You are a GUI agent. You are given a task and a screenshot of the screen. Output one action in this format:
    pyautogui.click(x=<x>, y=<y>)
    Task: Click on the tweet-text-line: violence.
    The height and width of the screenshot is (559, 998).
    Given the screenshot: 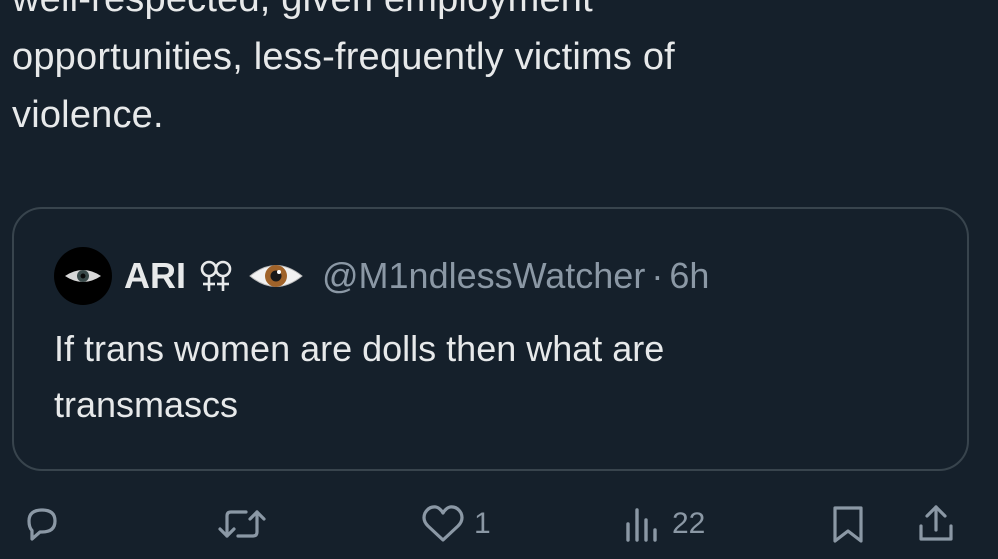 What is the action you would take?
    pyautogui.click(x=88, y=115)
    